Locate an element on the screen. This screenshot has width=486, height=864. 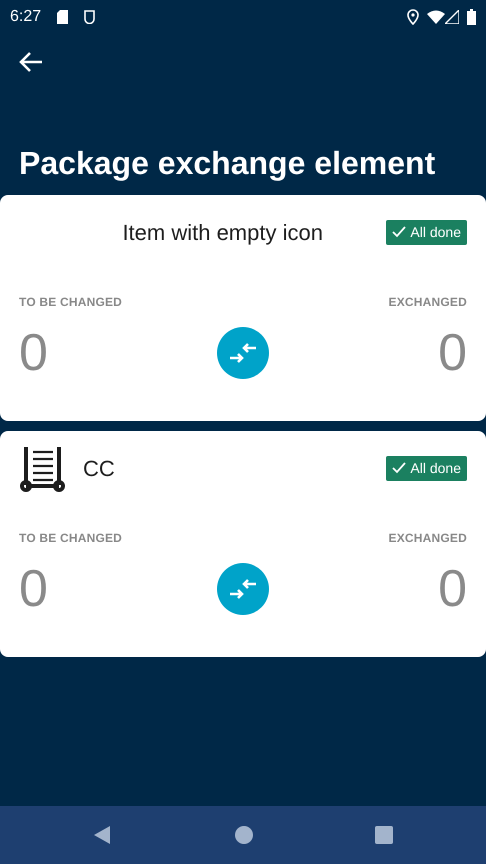
location-icon is located at coordinates (413, 17).